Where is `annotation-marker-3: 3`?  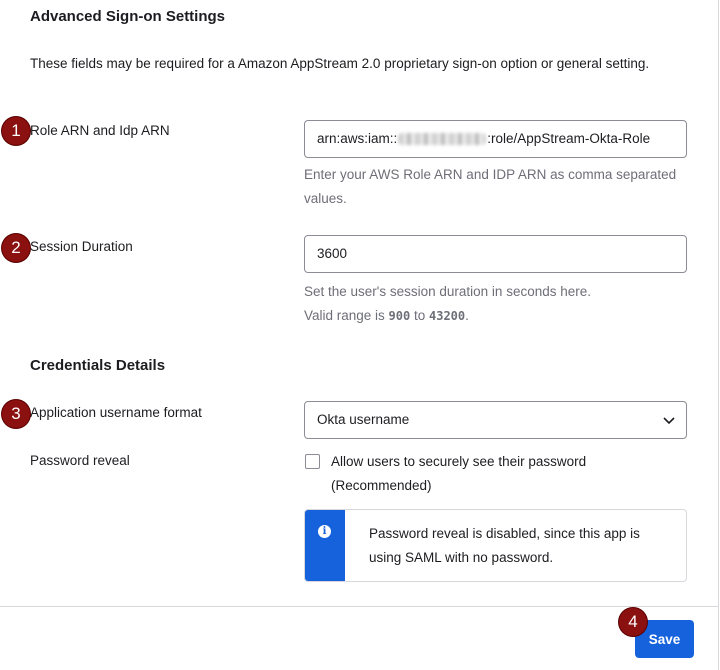 annotation-marker-3: 3 is located at coordinates (16, 414).